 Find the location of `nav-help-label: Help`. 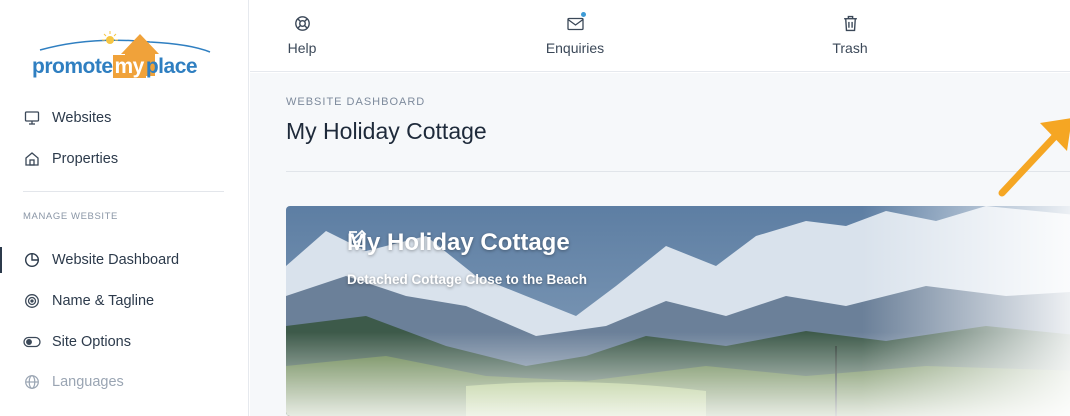

nav-help-label: Help is located at coordinates (302, 48).